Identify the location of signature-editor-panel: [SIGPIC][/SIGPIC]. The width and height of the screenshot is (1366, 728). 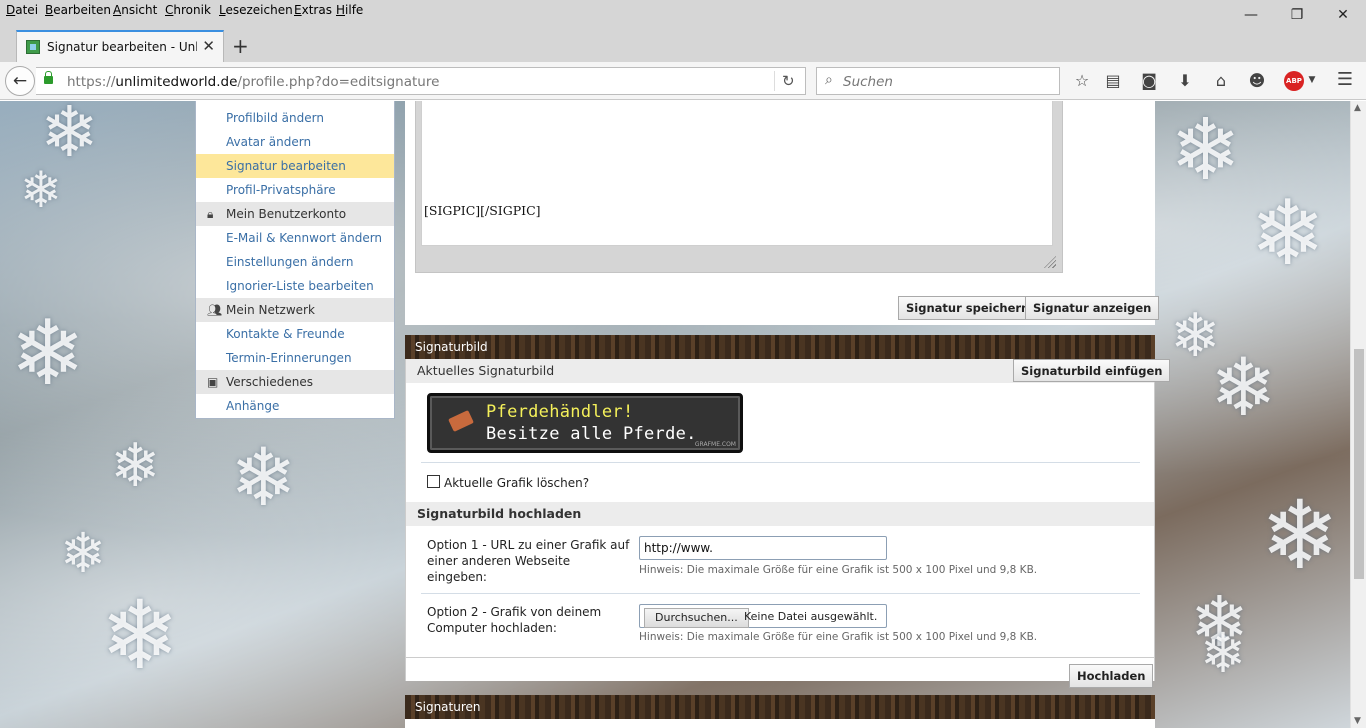
(780, 196).